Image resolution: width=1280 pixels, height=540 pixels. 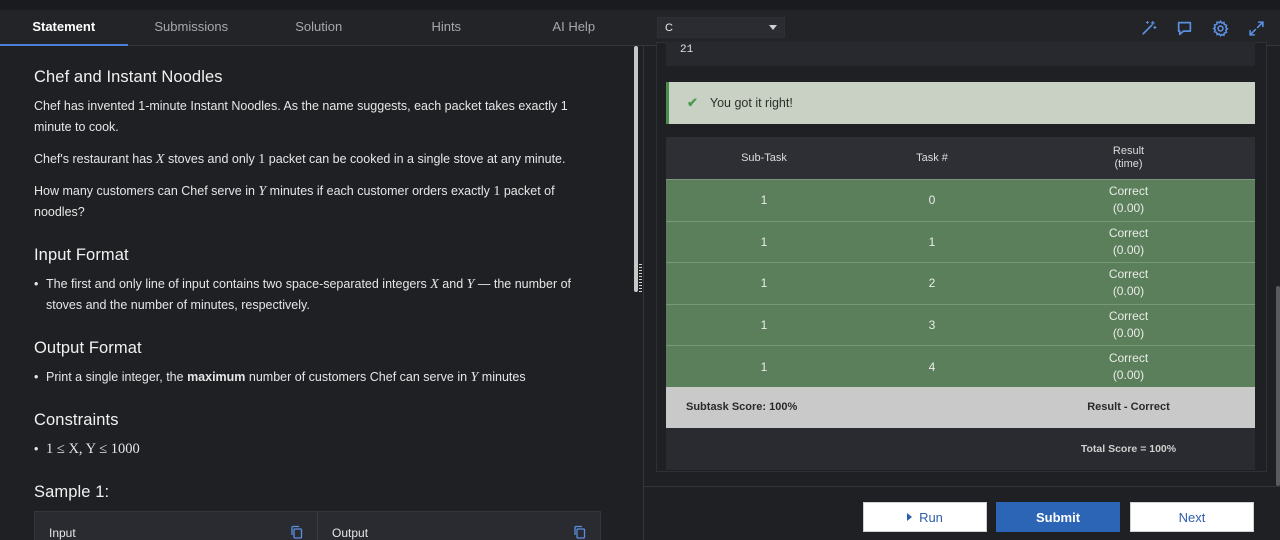 What do you see at coordinates (95, 159) in the screenshot?
I see `text-fragment: Chef's restaurant has` at bounding box center [95, 159].